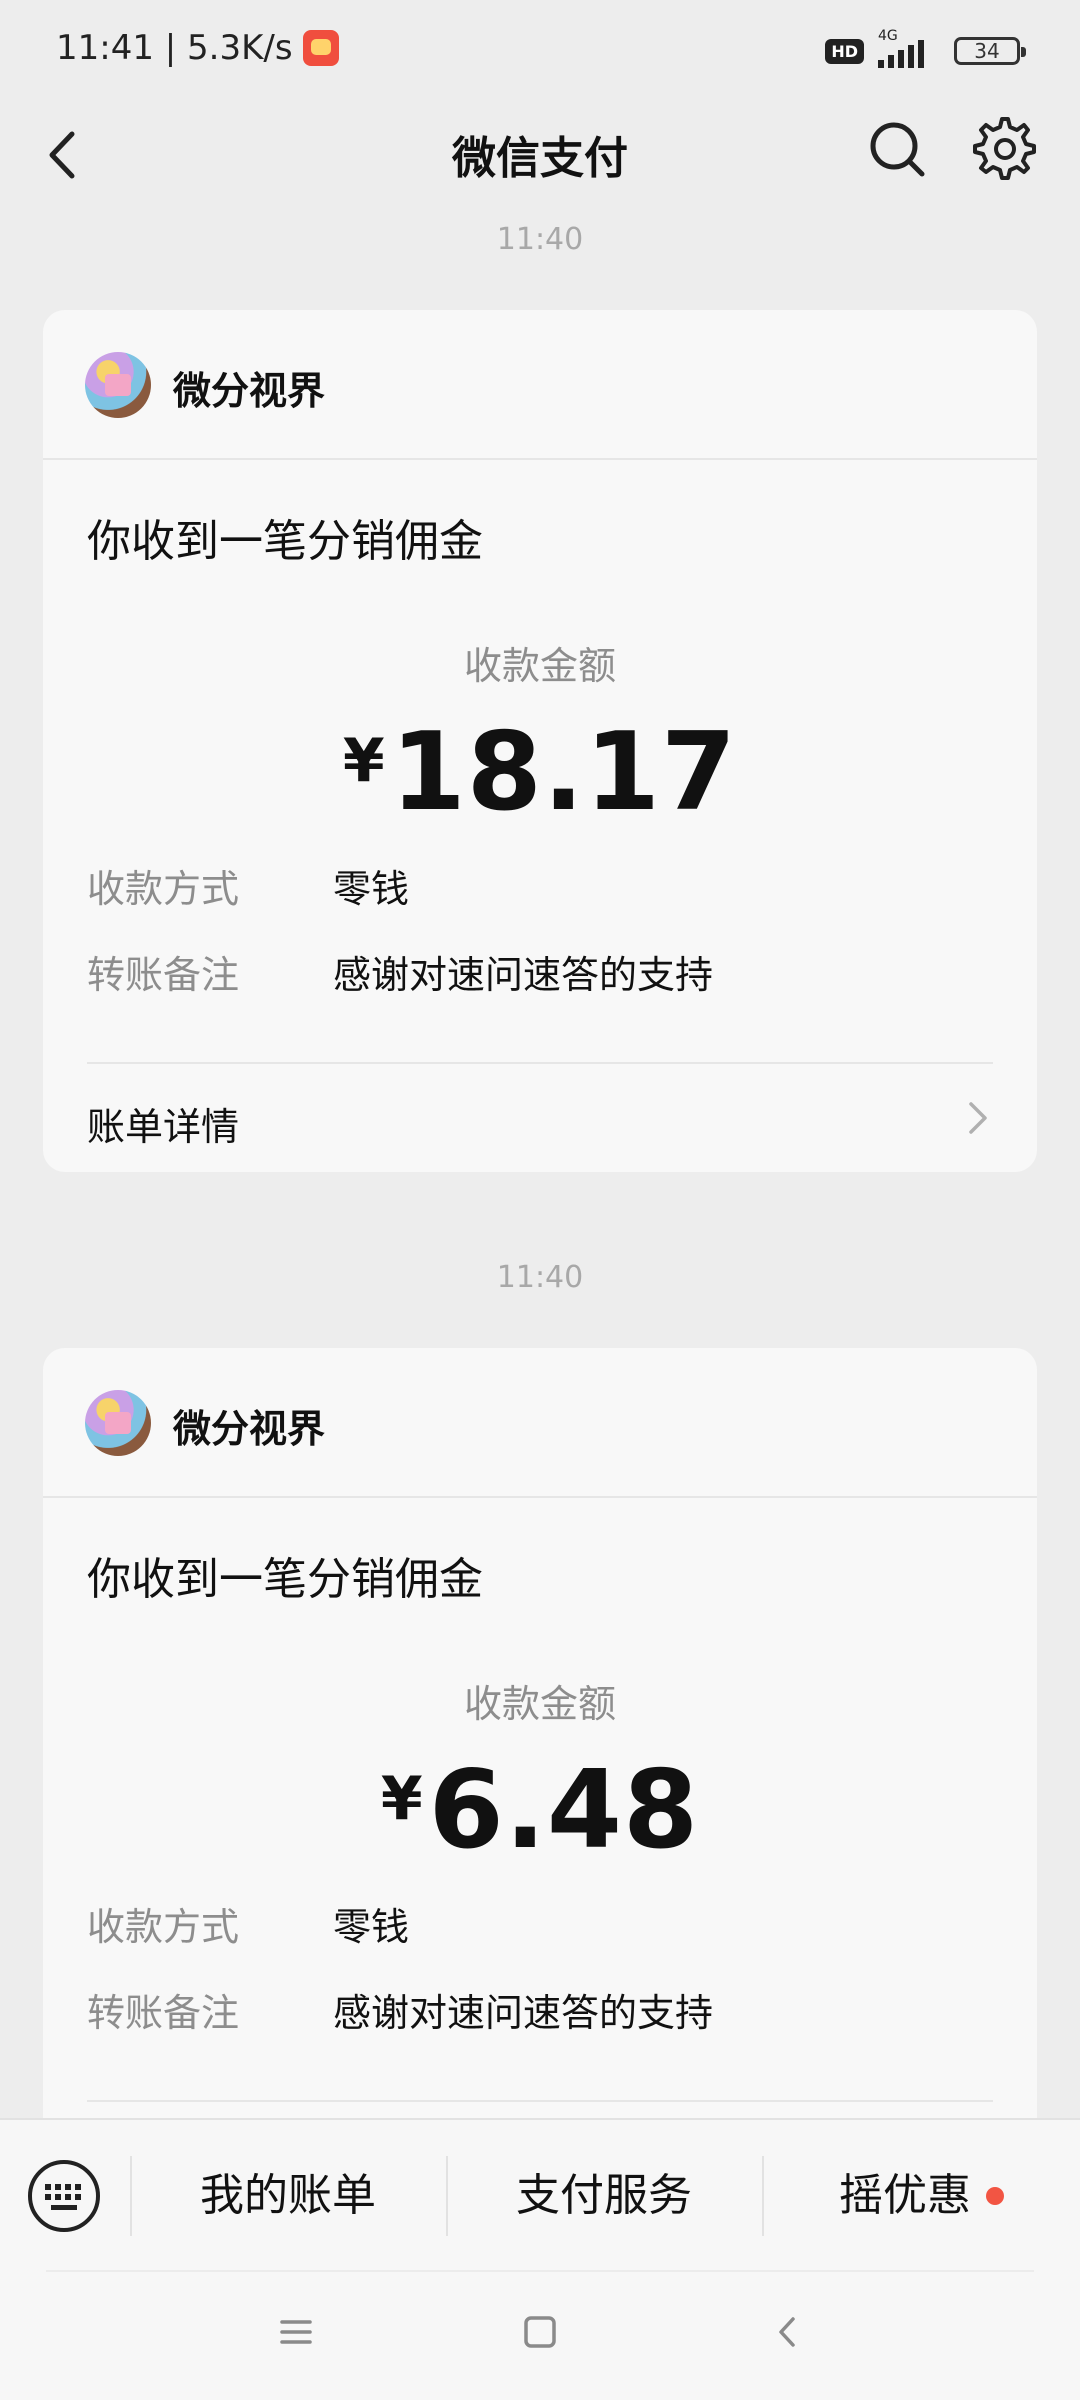  Describe the element at coordinates (788, 2332) in the screenshot. I see `back-chevron-icon` at that location.